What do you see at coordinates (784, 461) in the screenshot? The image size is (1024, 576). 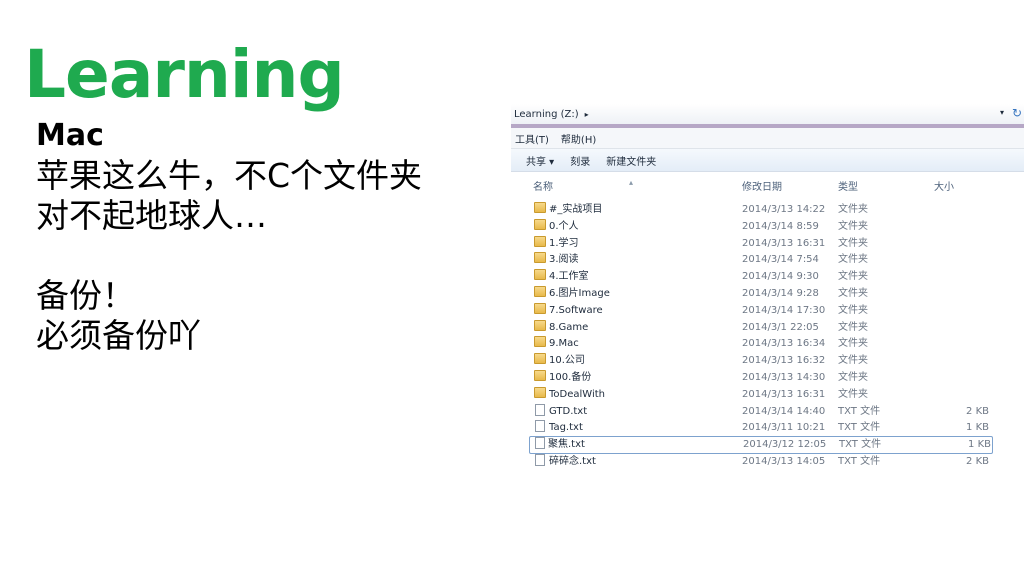 I see `item-date: 2014/3/13 14:05` at bounding box center [784, 461].